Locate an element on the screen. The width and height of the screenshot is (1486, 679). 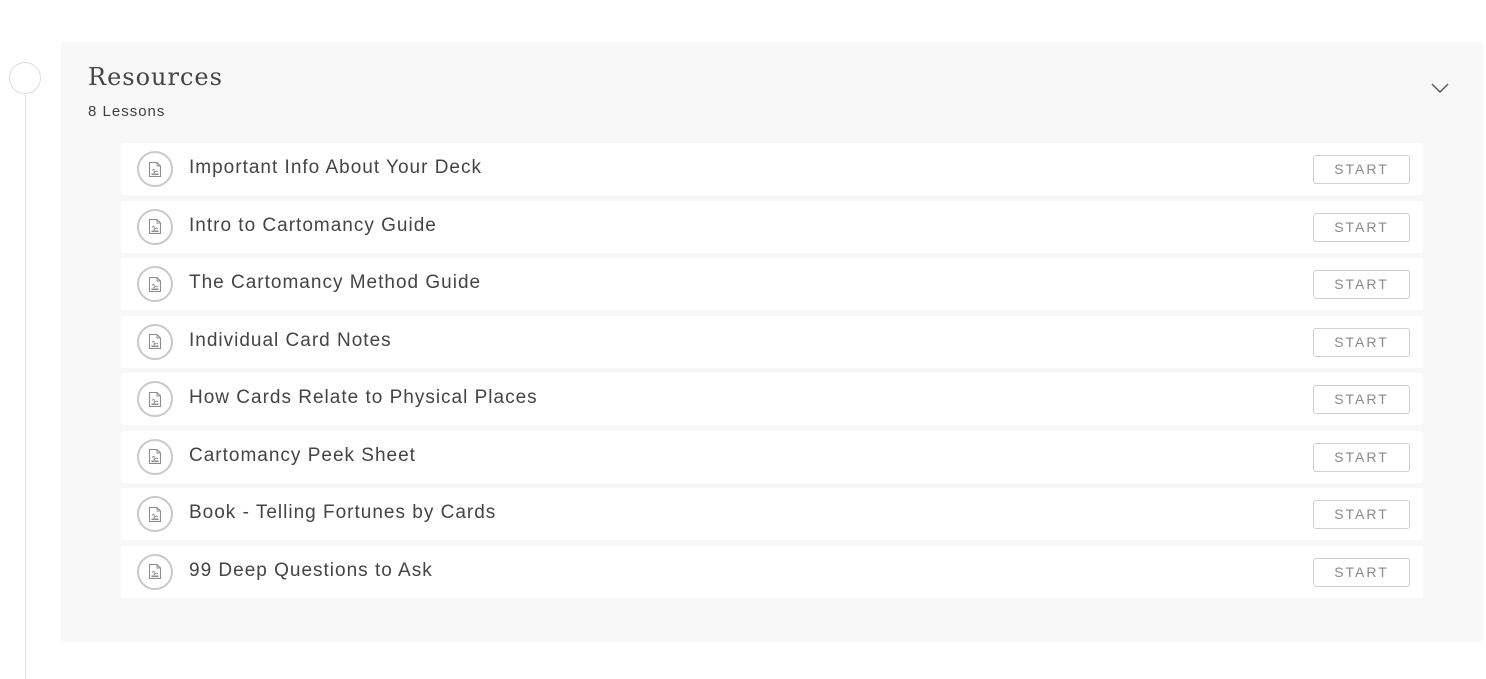
section-title: Resources is located at coordinates (155, 77).